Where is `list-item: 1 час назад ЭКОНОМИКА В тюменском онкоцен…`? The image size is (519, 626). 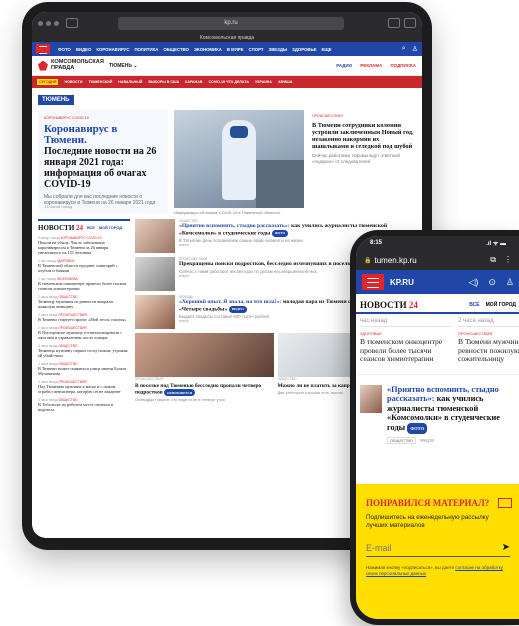
list-item: 1 час назад ЭКОНОМИКА В тюменском онкоцен… is located at coordinates (84, 284).